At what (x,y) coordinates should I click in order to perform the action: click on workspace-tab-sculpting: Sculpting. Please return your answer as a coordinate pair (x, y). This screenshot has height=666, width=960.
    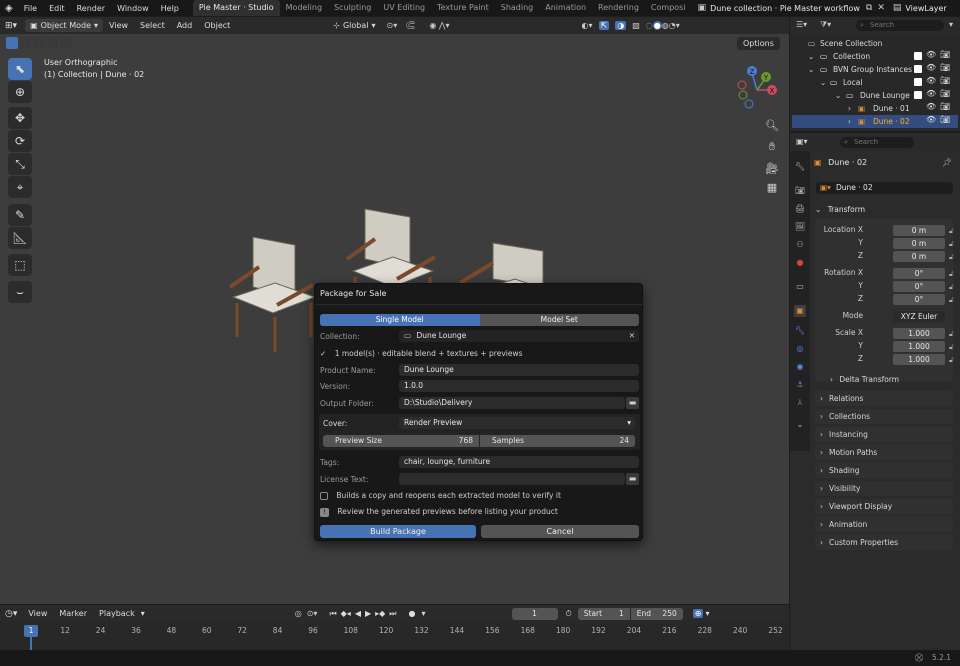
    Looking at the image, I should click on (352, 8).